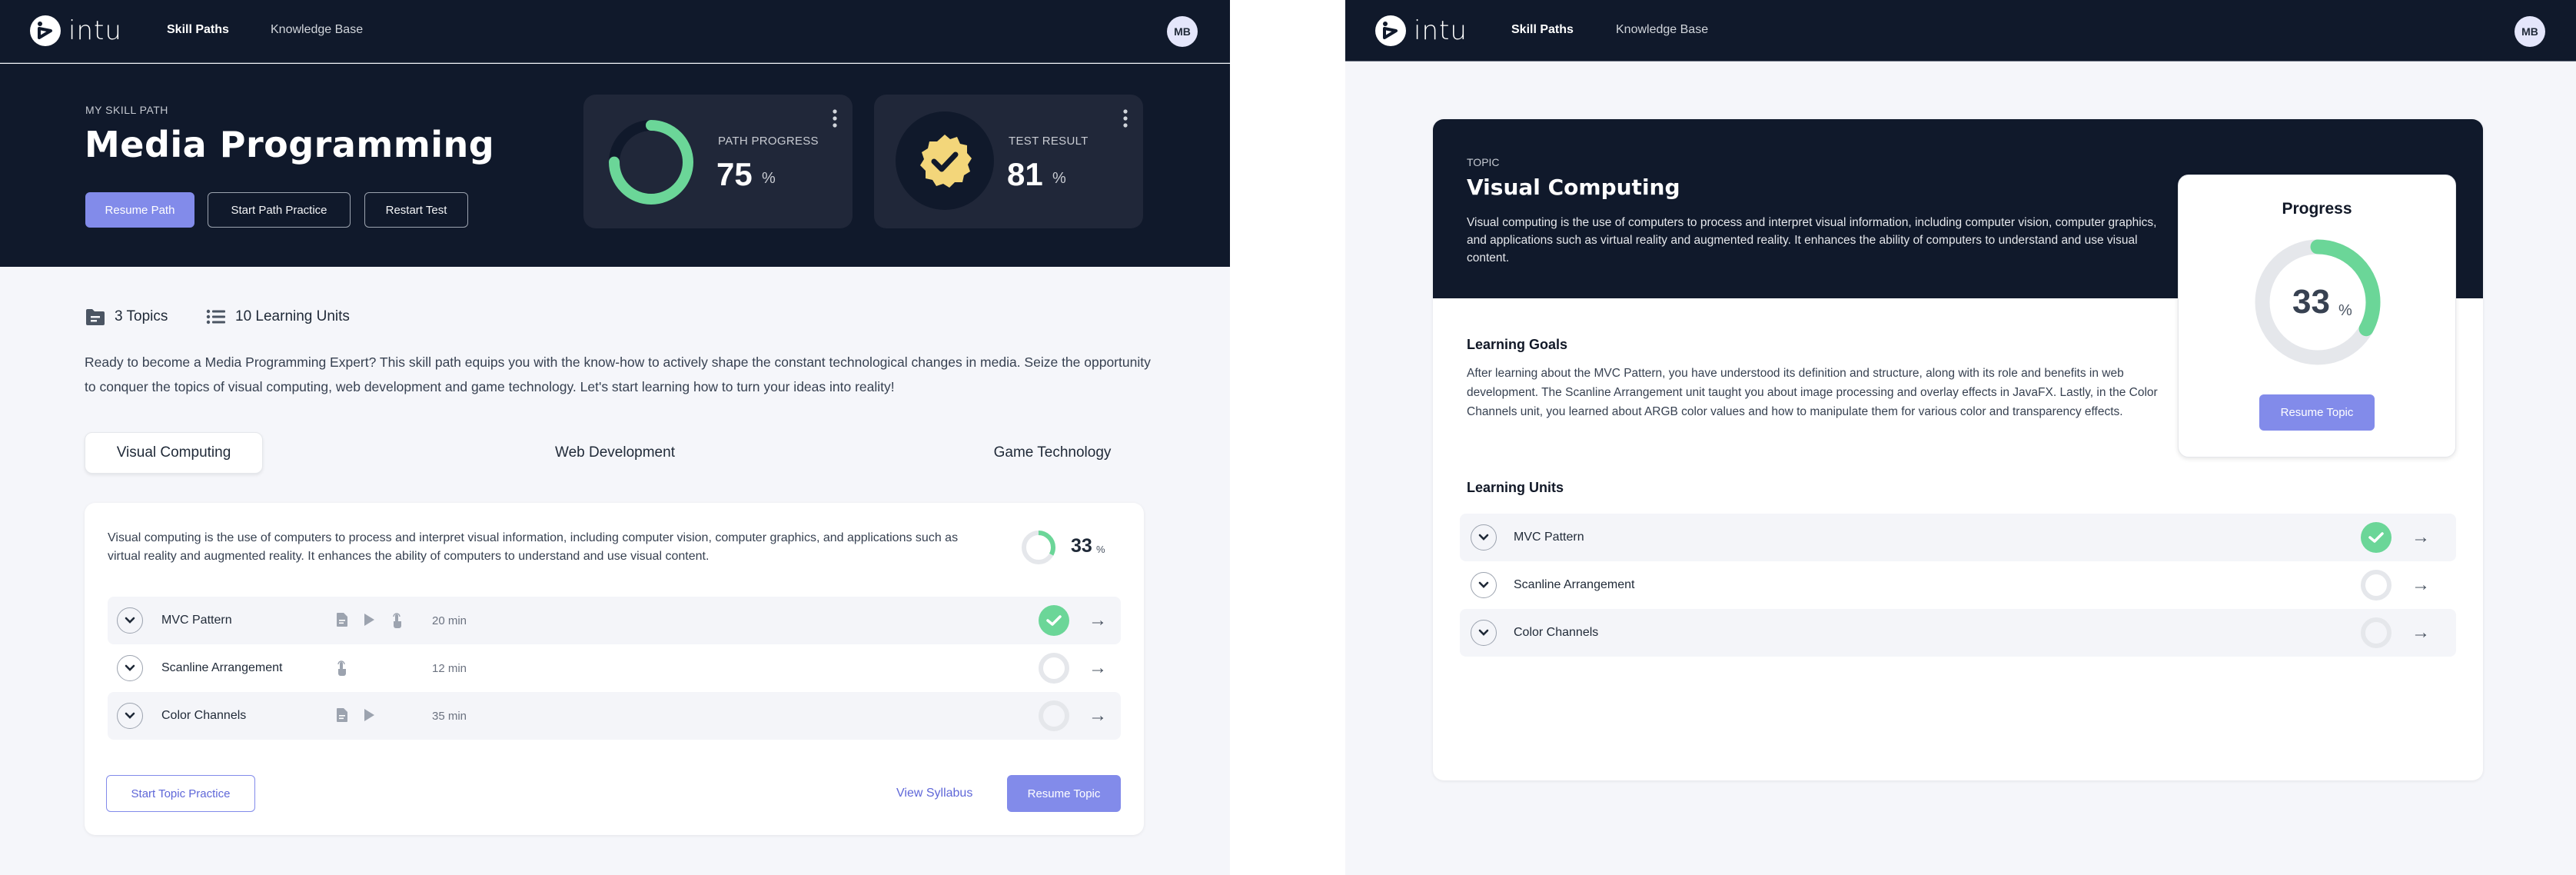 Image resolution: width=2576 pixels, height=875 pixels. I want to click on learning-units-count: 10 Learning Units, so click(278, 317).